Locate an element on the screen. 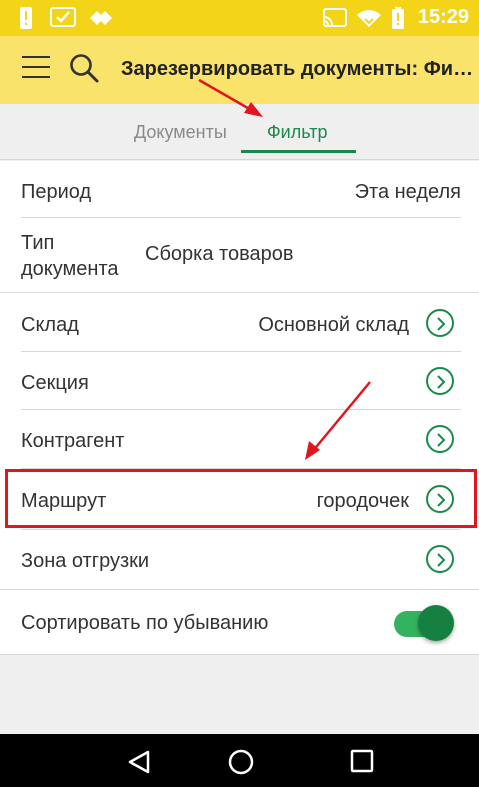 The image size is (479, 787). warehouse-open-button is located at coordinates (440, 323).